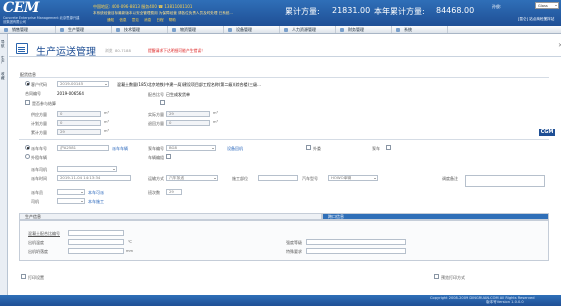 This screenshot has height=306, width=561. What do you see at coordinates (302, 11) in the screenshot?
I see `total-volume-label: 累计方量:` at bounding box center [302, 11].